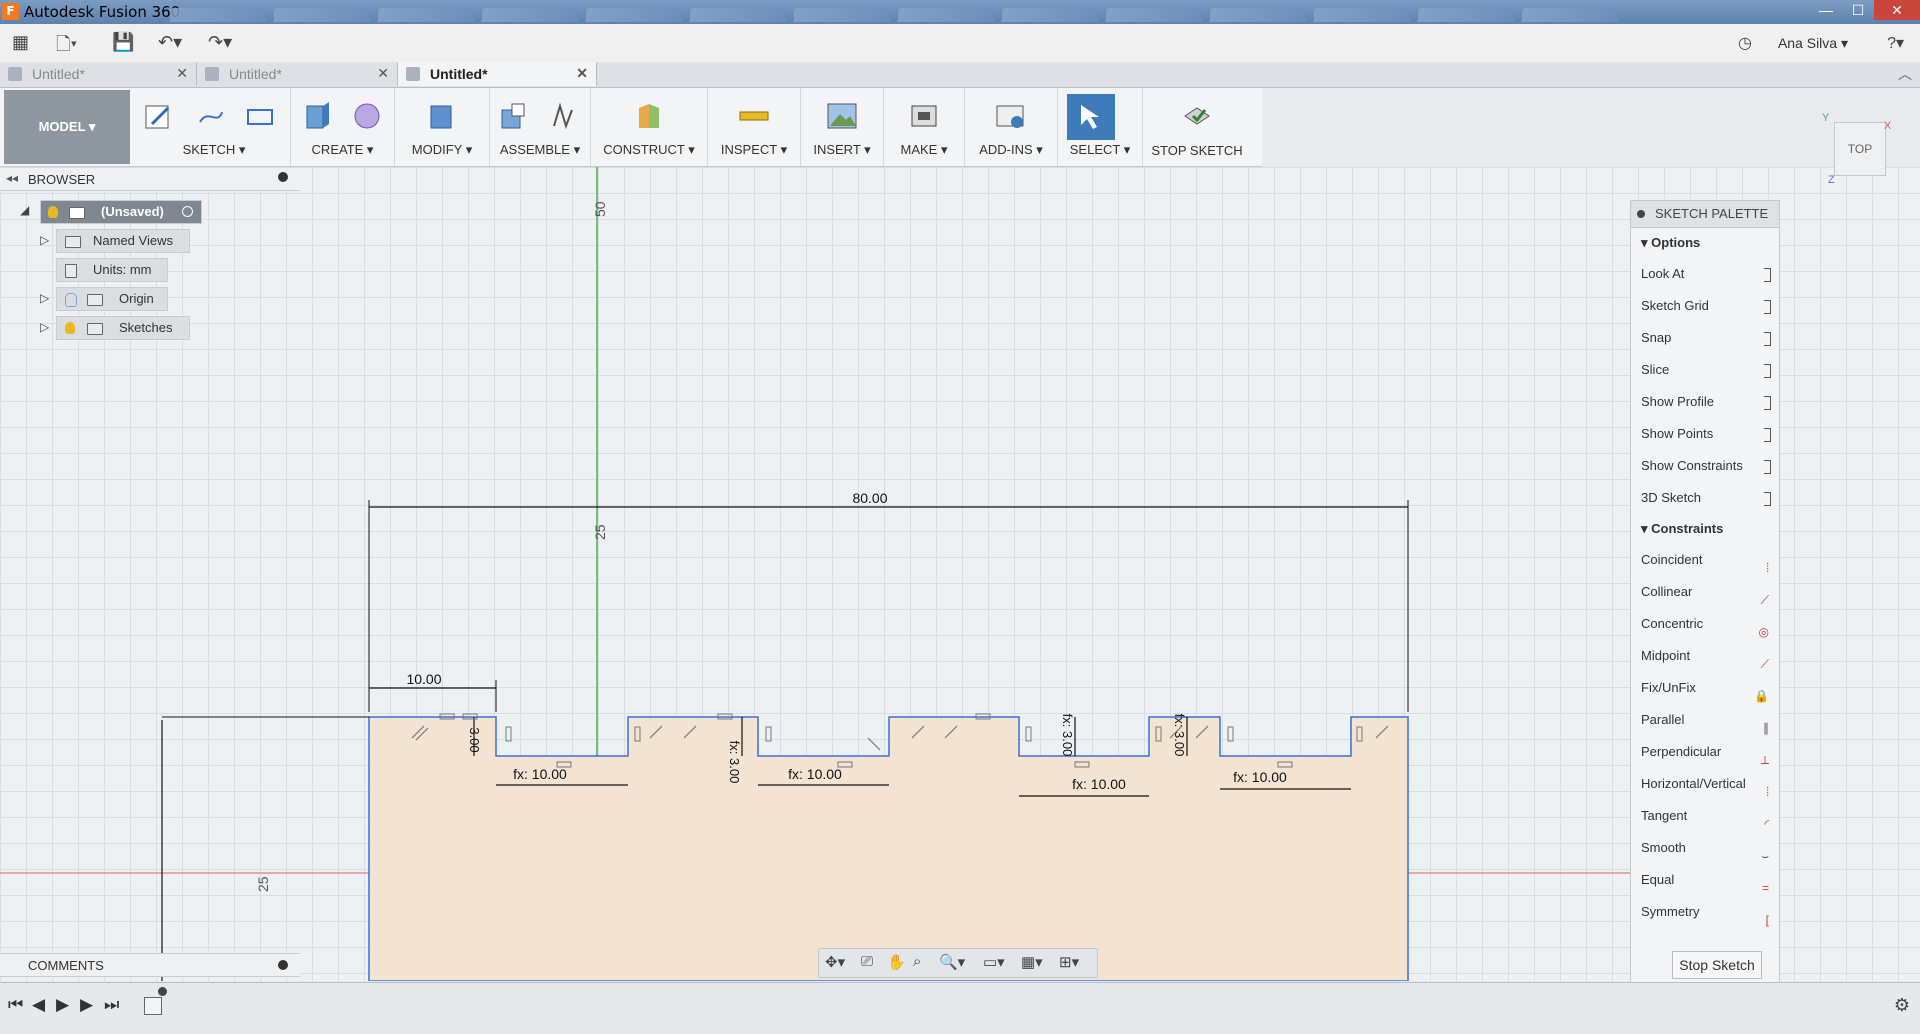 Image resolution: width=1920 pixels, height=1034 pixels. What do you see at coordinates (220, 42) in the screenshot?
I see `redo-icon: ↷▾` at bounding box center [220, 42].